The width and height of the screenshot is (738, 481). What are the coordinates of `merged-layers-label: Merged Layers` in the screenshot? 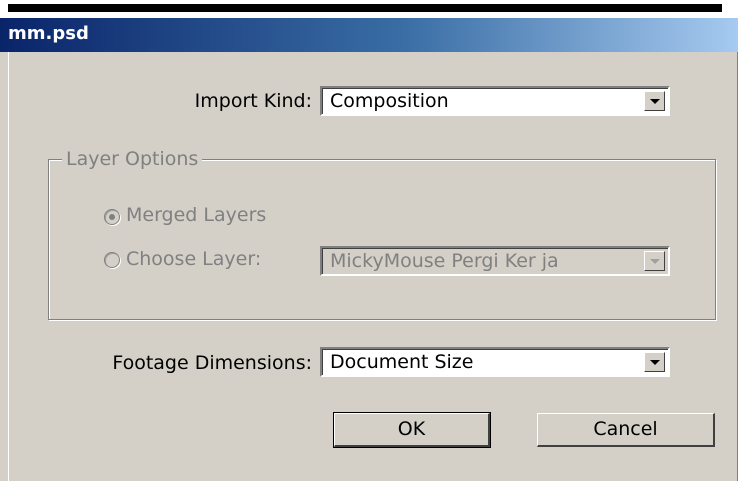 It's located at (196, 215).